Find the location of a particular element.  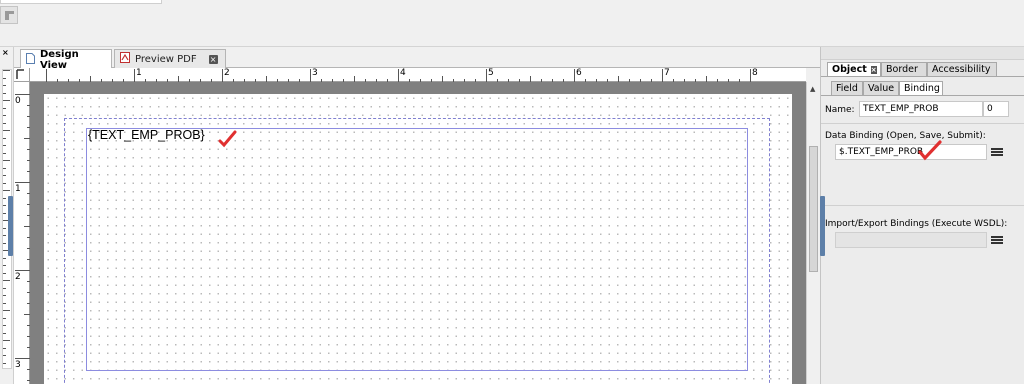

subtab-binding: Binding is located at coordinates (921, 88).